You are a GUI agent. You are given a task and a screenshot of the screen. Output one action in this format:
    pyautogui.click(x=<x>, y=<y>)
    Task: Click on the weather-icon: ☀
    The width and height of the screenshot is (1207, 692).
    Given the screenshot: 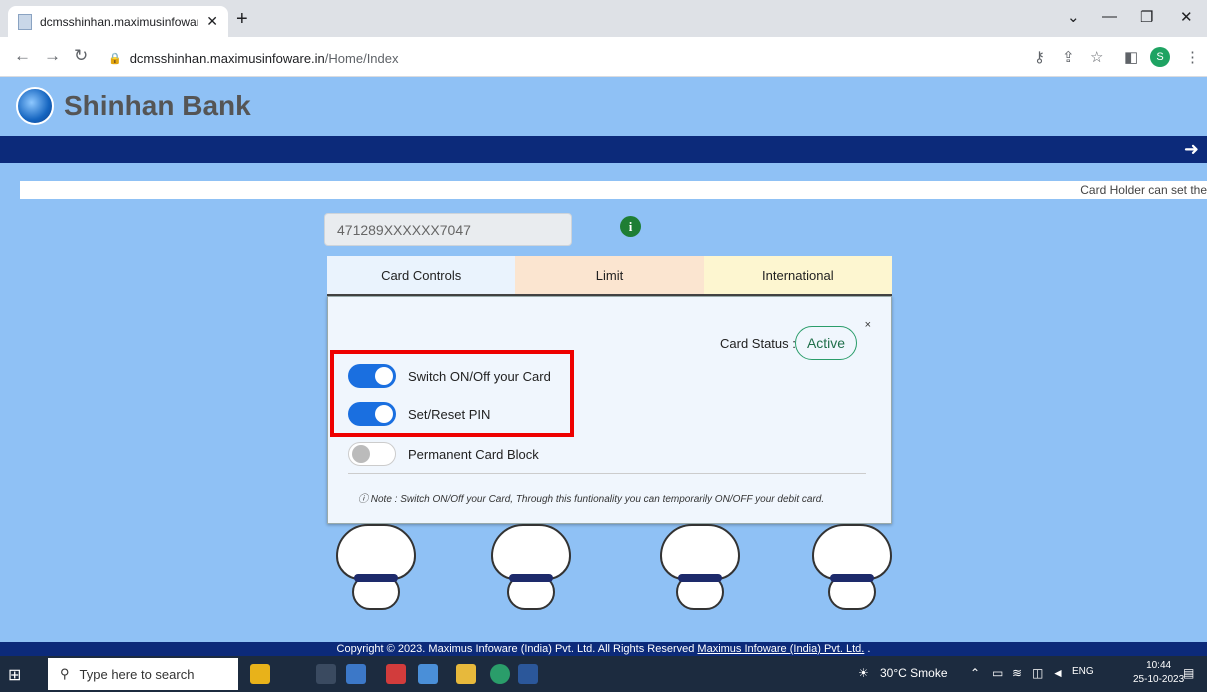 What is the action you would take?
    pyautogui.click(x=863, y=673)
    